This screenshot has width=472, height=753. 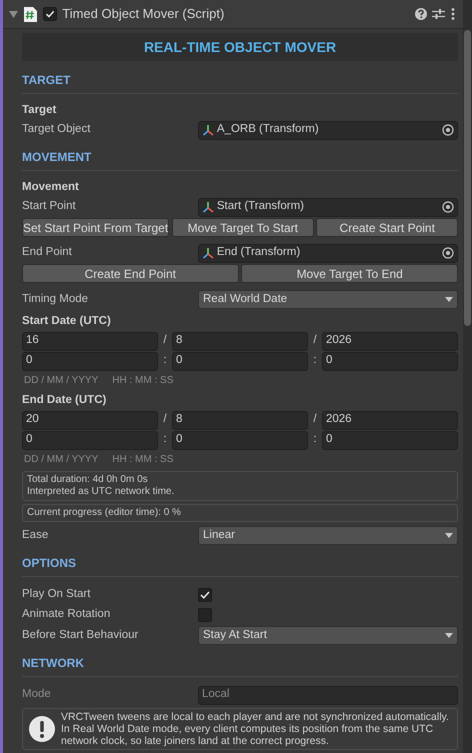 What do you see at coordinates (240, 47) in the screenshot?
I see `banner-title: REAL-TIME OBJECT MOVER` at bounding box center [240, 47].